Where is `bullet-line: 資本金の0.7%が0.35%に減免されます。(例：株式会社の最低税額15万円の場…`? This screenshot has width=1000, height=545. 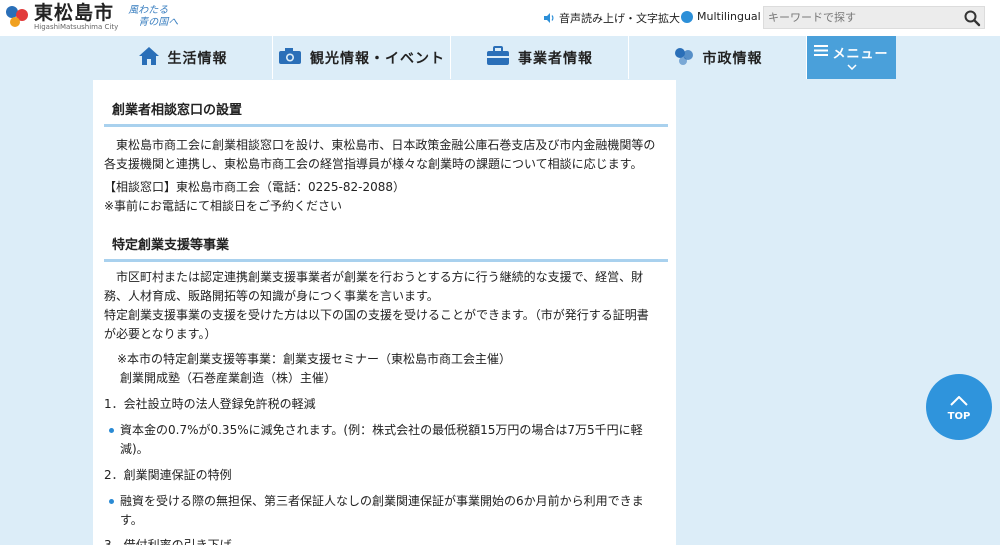
bullet-line: 資本金の0.7%が0.35%に減免されます。(例：株式会社の最低税額15万円の場… is located at coordinates (381, 430).